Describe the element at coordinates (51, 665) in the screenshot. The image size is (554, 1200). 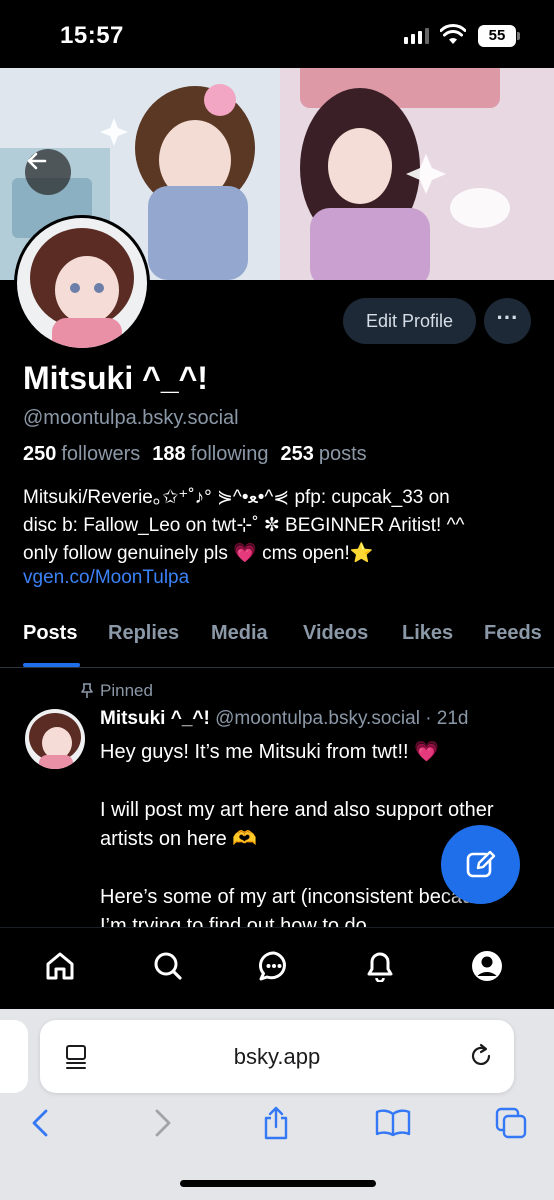
I see `active-tab-indicator` at that location.